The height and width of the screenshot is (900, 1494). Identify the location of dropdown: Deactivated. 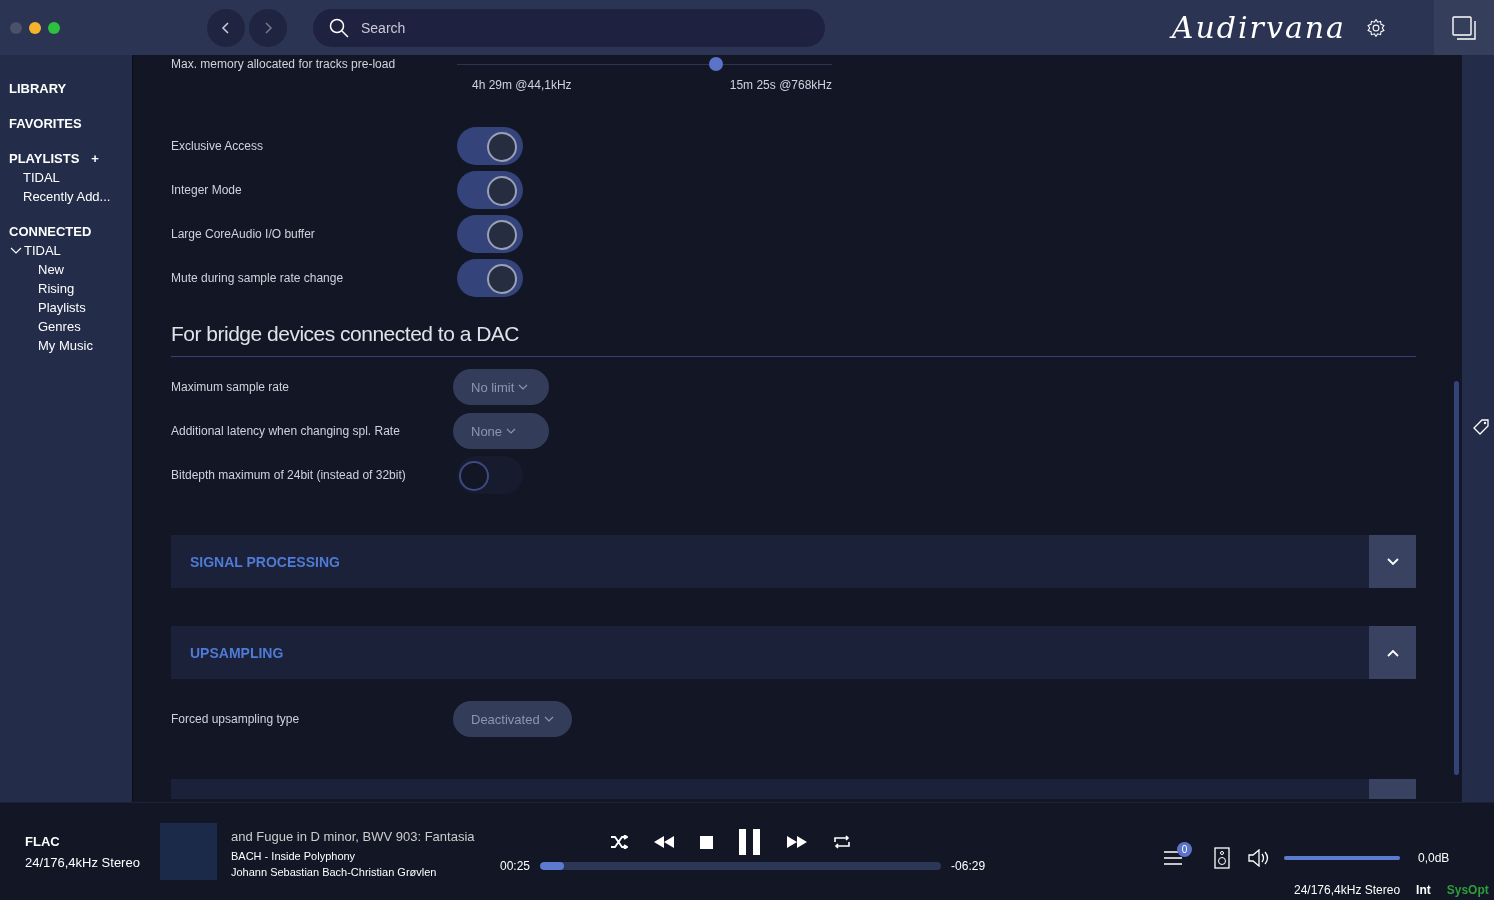
(512, 719).